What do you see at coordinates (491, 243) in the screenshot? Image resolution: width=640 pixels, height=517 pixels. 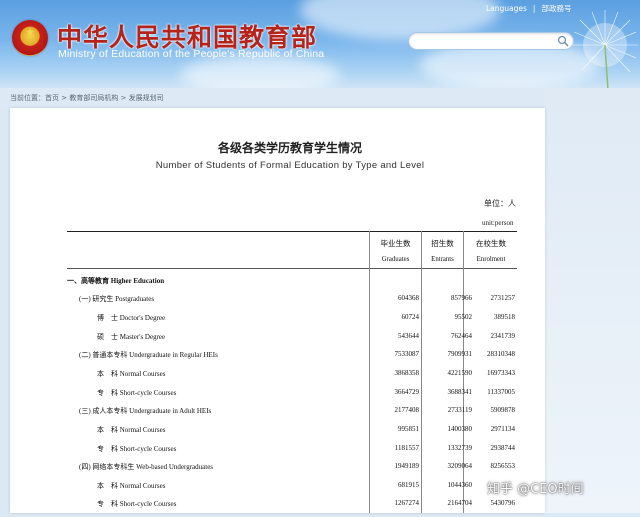 I see `column-header-enrolment: 在校生数` at bounding box center [491, 243].